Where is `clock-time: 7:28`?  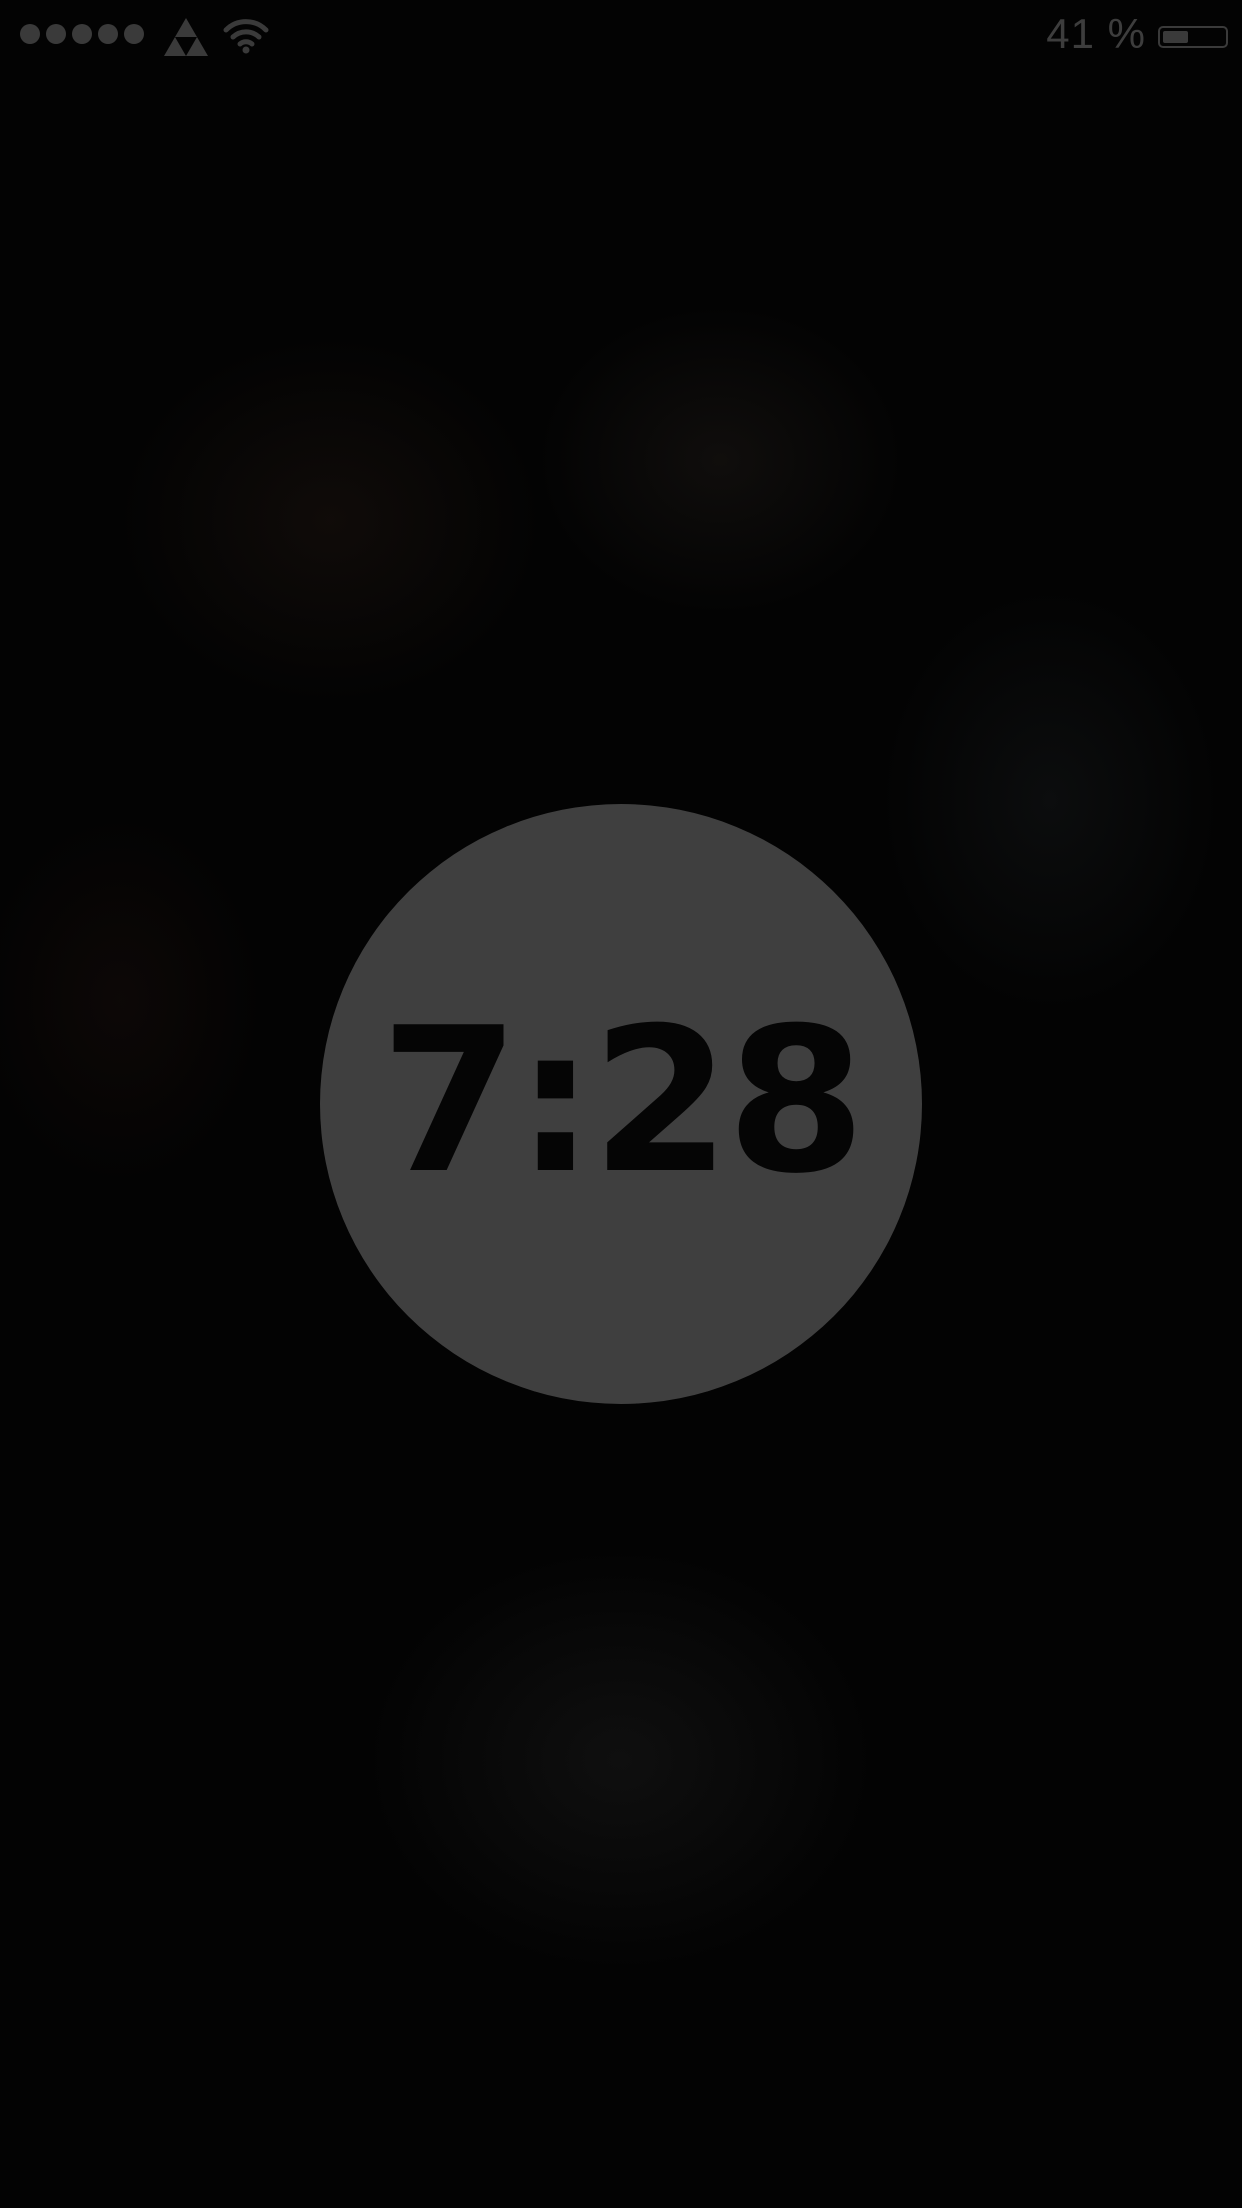 clock-time: 7:28 is located at coordinates (622, 1101).